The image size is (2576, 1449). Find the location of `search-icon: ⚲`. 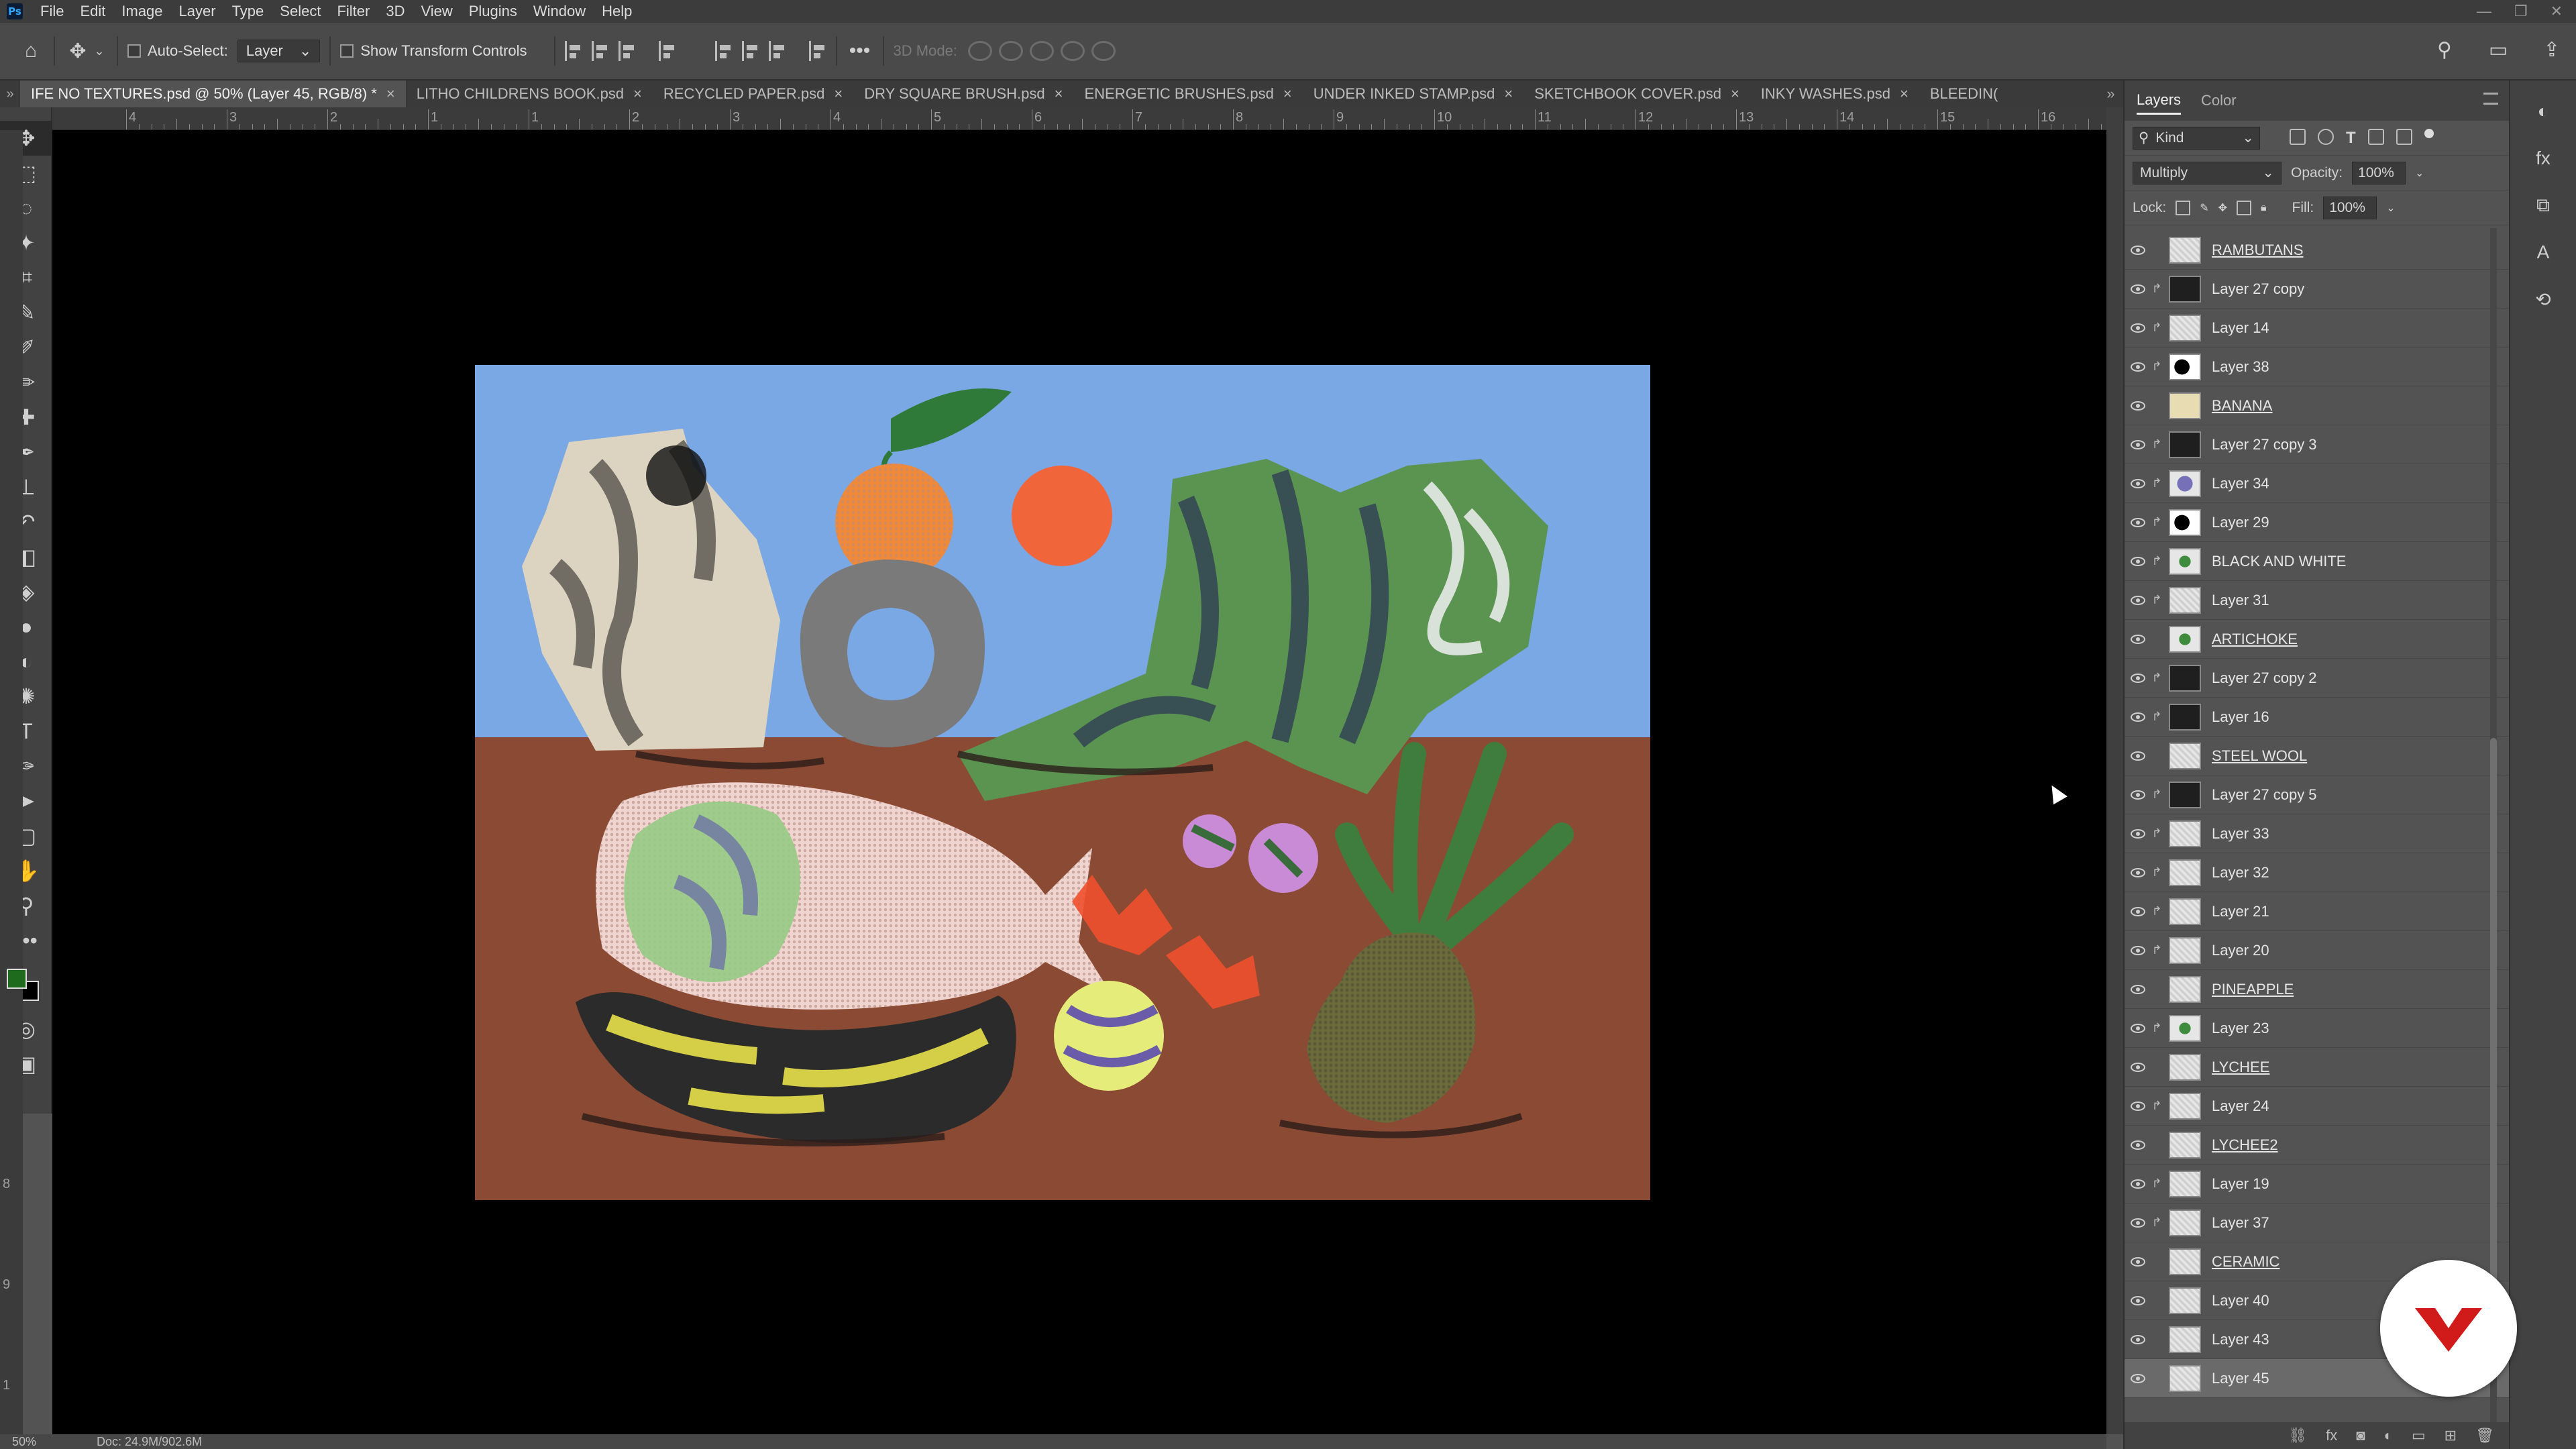

search-icon: ⚲ is located at coordinates (2444, 49).